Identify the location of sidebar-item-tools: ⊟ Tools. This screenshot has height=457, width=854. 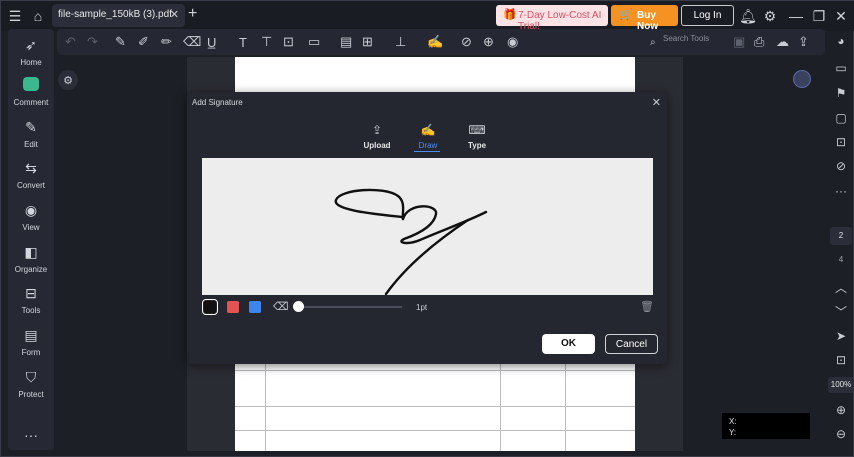
(31, 300).